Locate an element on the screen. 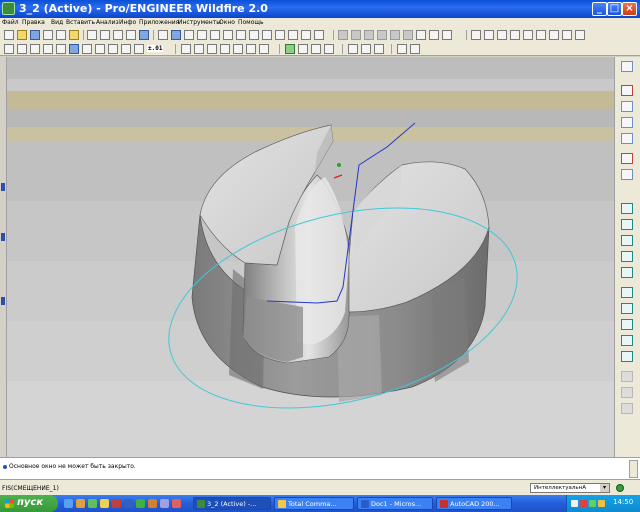  redo-icon is located at coordinates (356, 35).